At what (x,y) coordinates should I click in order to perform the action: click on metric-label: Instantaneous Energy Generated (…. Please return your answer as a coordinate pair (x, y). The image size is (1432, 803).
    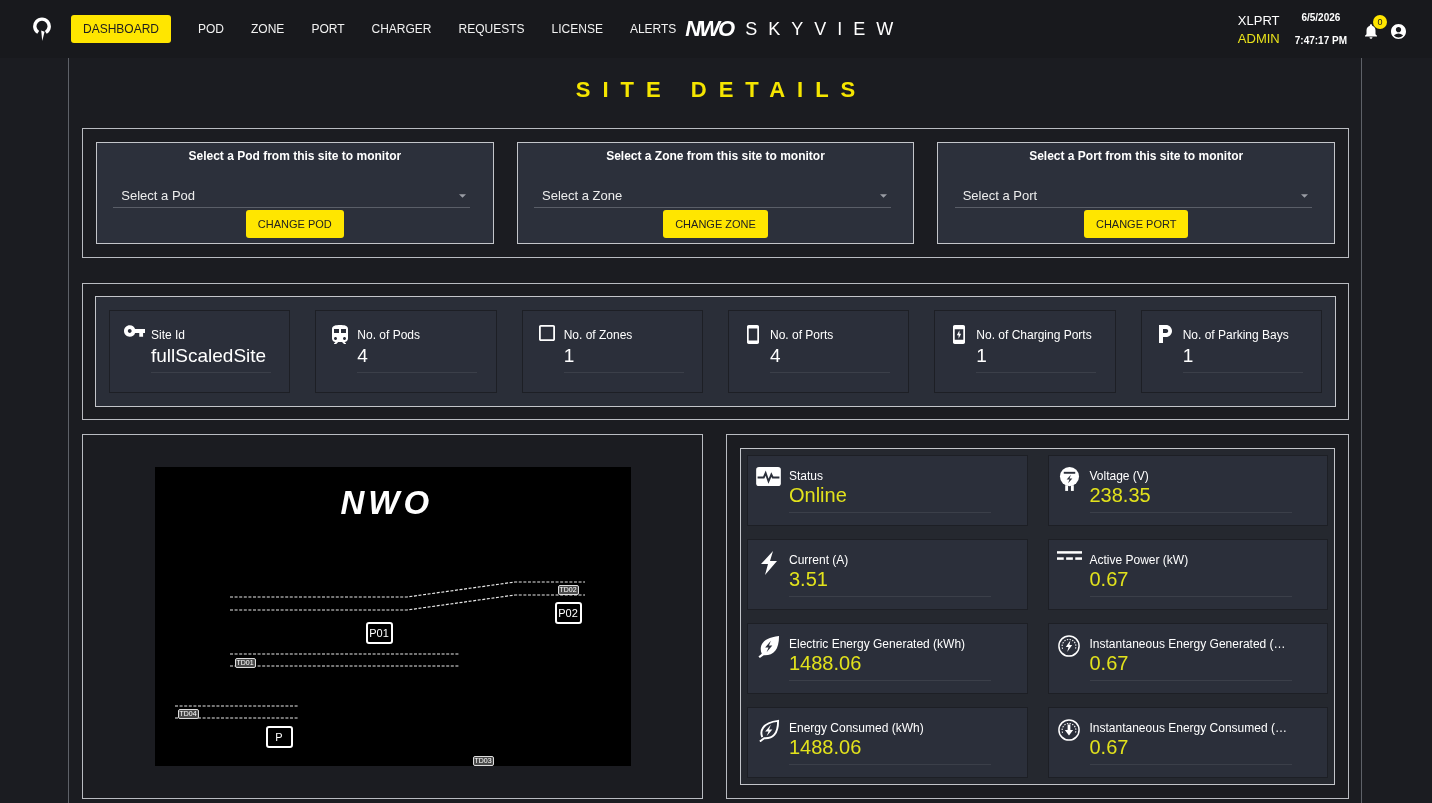
    Looking at the image, I should click on (1188, 644).